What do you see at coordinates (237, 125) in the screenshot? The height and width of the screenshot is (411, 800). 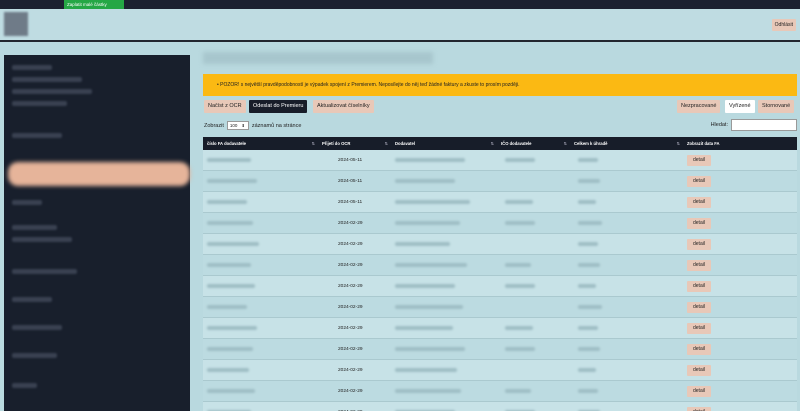 I see `page-length-select: 100 ⬍` at bounding box center [237, 125].